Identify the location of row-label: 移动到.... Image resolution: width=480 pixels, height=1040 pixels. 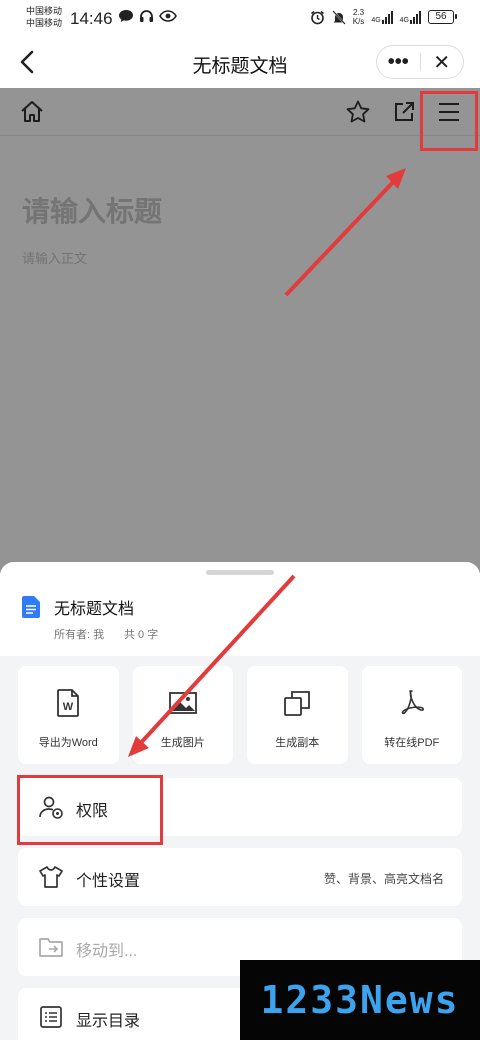
(107, 951).